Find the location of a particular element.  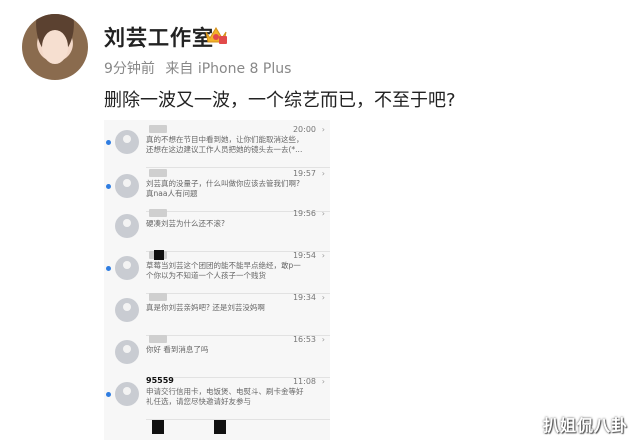

message-time: 11:08 is located at coordinates (304, 381).